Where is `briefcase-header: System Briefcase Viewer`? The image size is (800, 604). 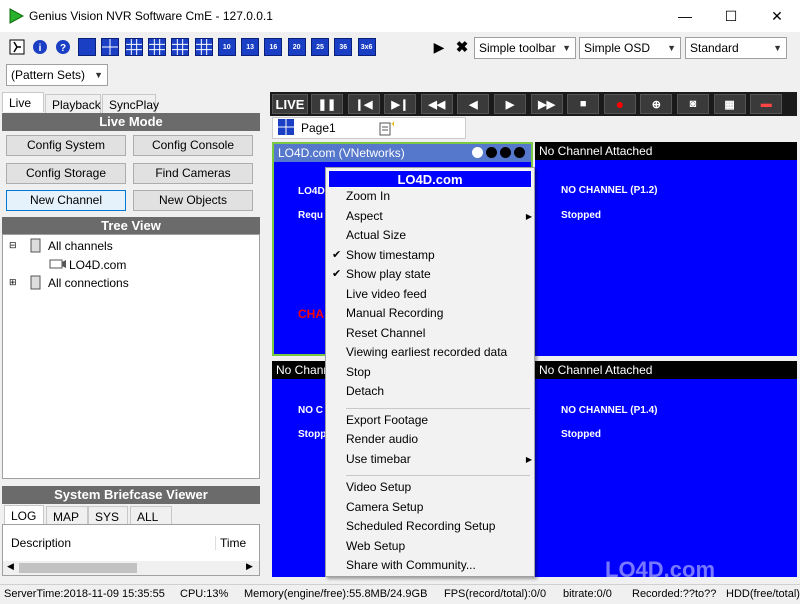
briefcase-header: System Briefcase Viewer is located at coordinates (131, 495).